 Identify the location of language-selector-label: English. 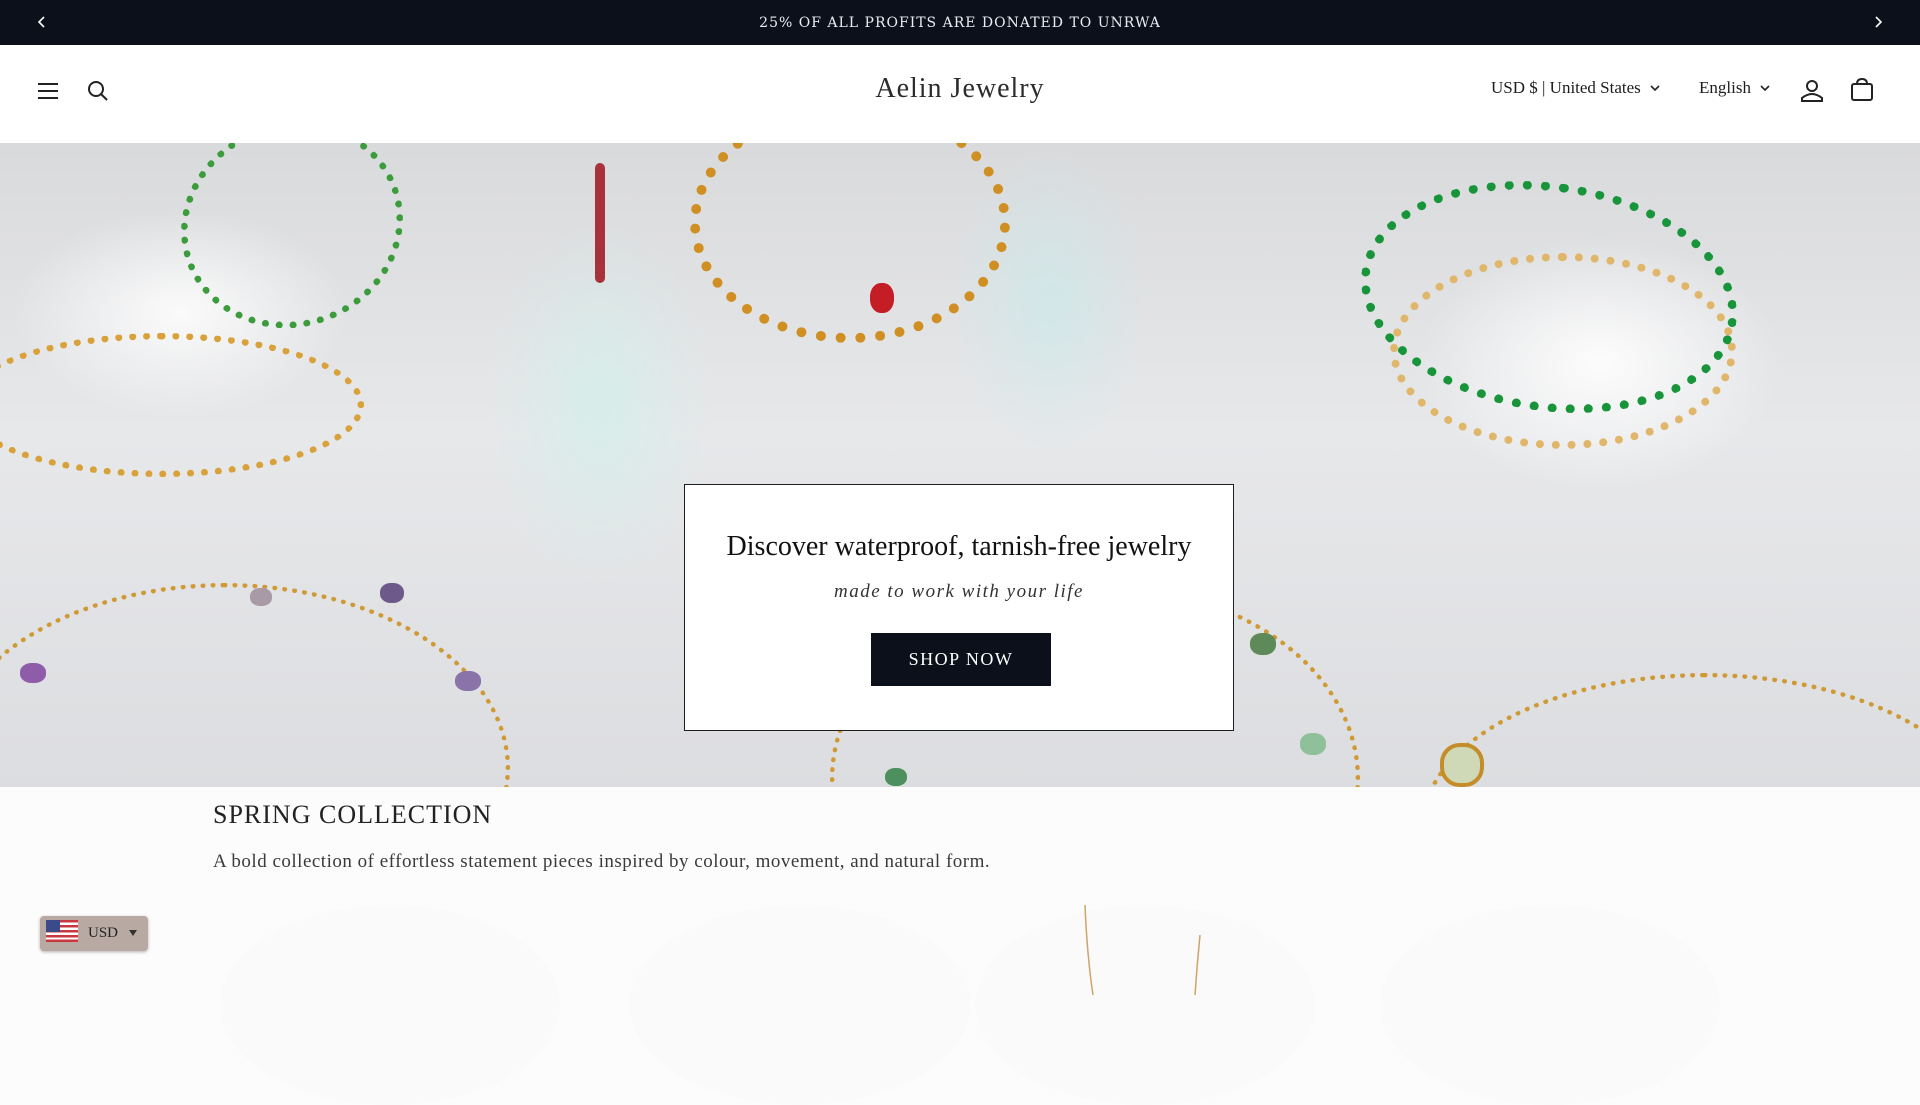
(1725, 87).